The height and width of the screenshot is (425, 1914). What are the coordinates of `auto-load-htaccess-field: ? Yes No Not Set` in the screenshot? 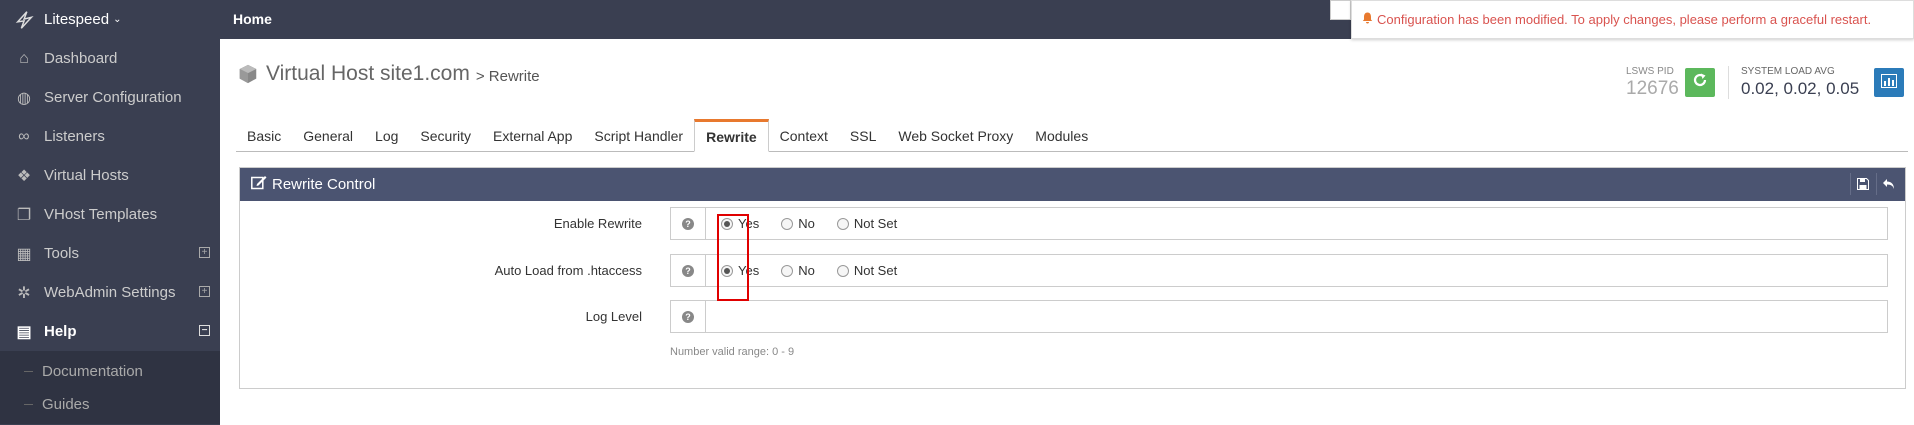 It's located at (1279, 270).